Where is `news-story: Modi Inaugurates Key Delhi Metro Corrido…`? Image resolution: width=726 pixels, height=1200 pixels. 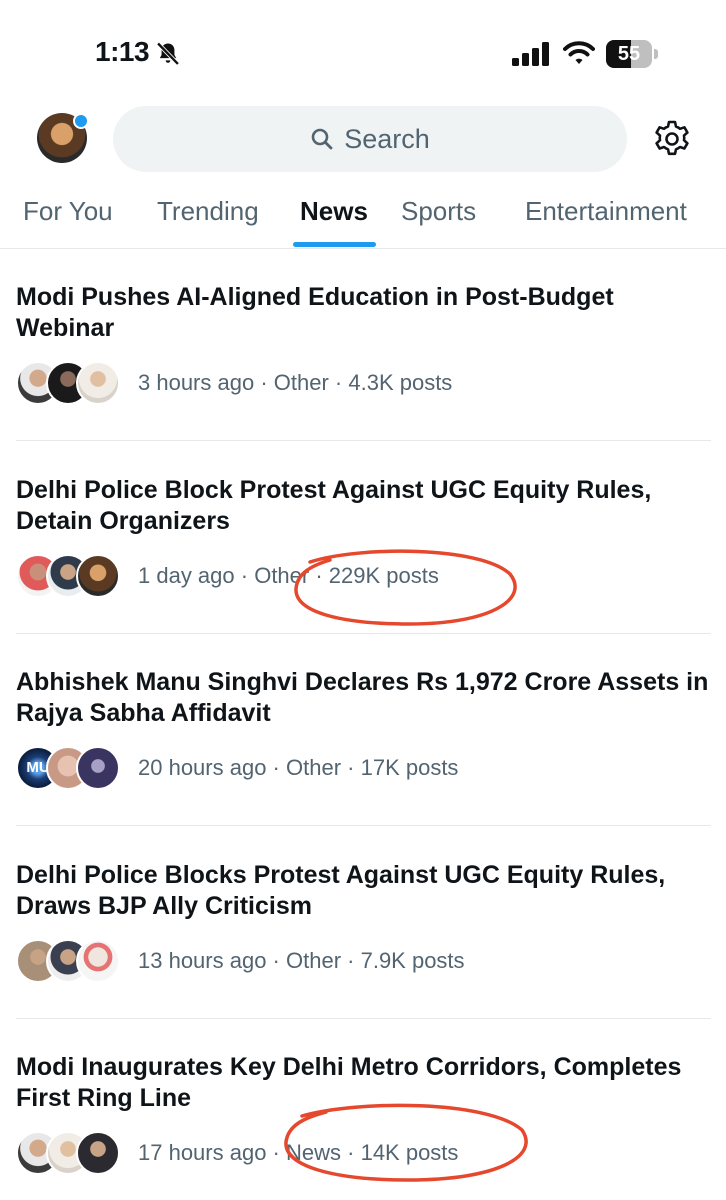
news-story: Modi Inaugurates Key Delhi Metro Corrido… is located at coordinates (363, 1126).